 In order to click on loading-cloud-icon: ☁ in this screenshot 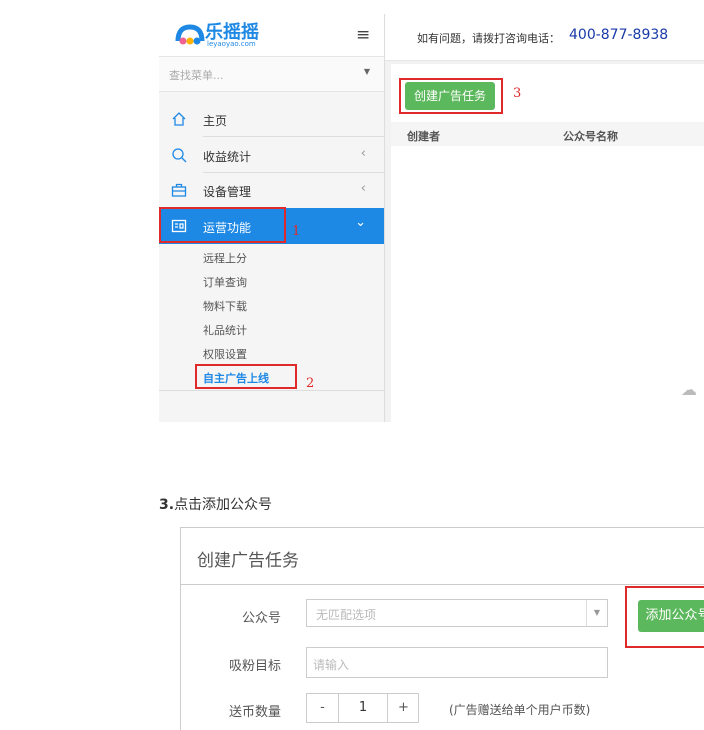, I will do `click(689, 389)`.